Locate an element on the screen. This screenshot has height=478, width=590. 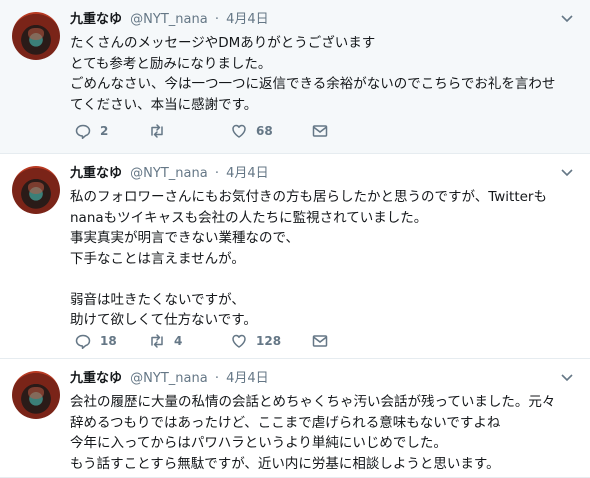
tweet-text-line: 助けて欲しくて仕方ないです。 is located at coordinates (163, 320).